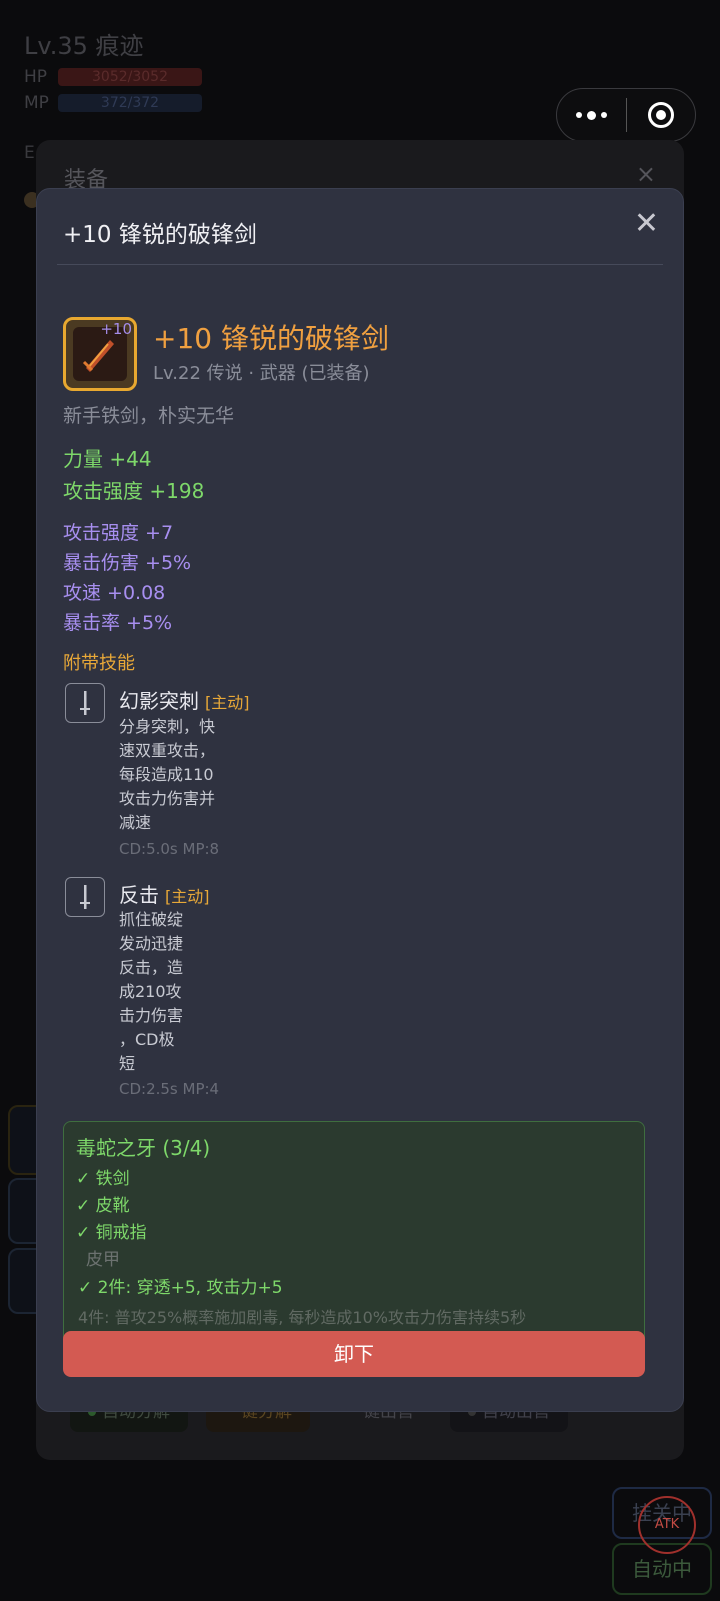 Image resolution: width=720 pixels, height=1601 pixels. Describe the element at coordinates (184, 701) in the screenshot. I see `skill-name: 幻影突刺 [主动]` at that location.